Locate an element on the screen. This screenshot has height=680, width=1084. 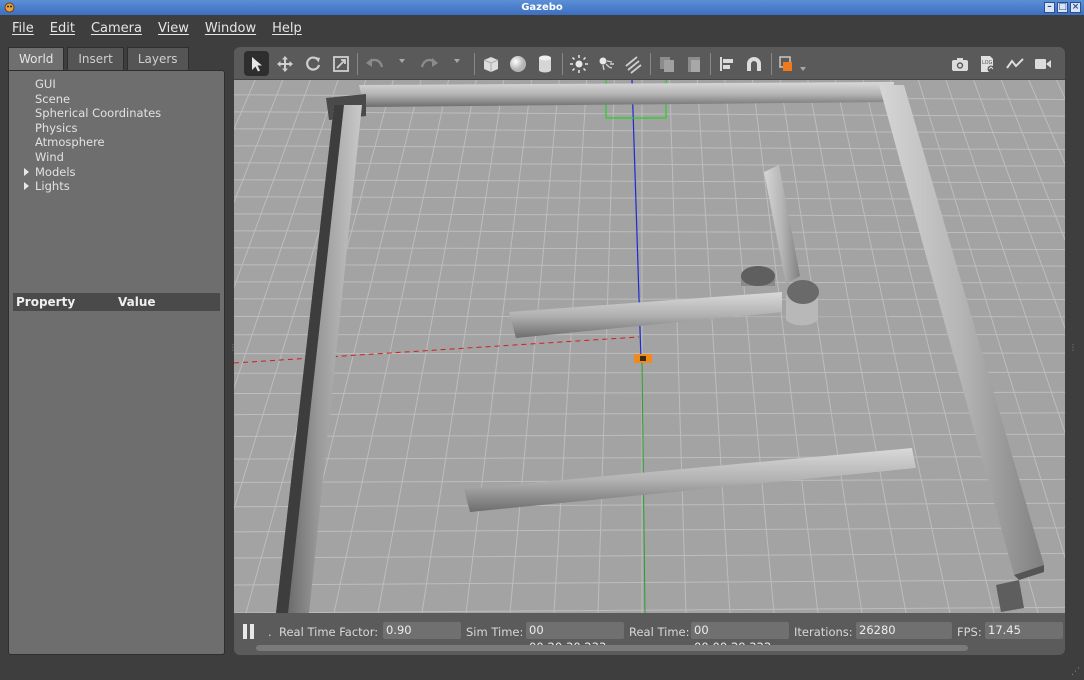
rotate-tool-icon is located at coordinates (312, 63).